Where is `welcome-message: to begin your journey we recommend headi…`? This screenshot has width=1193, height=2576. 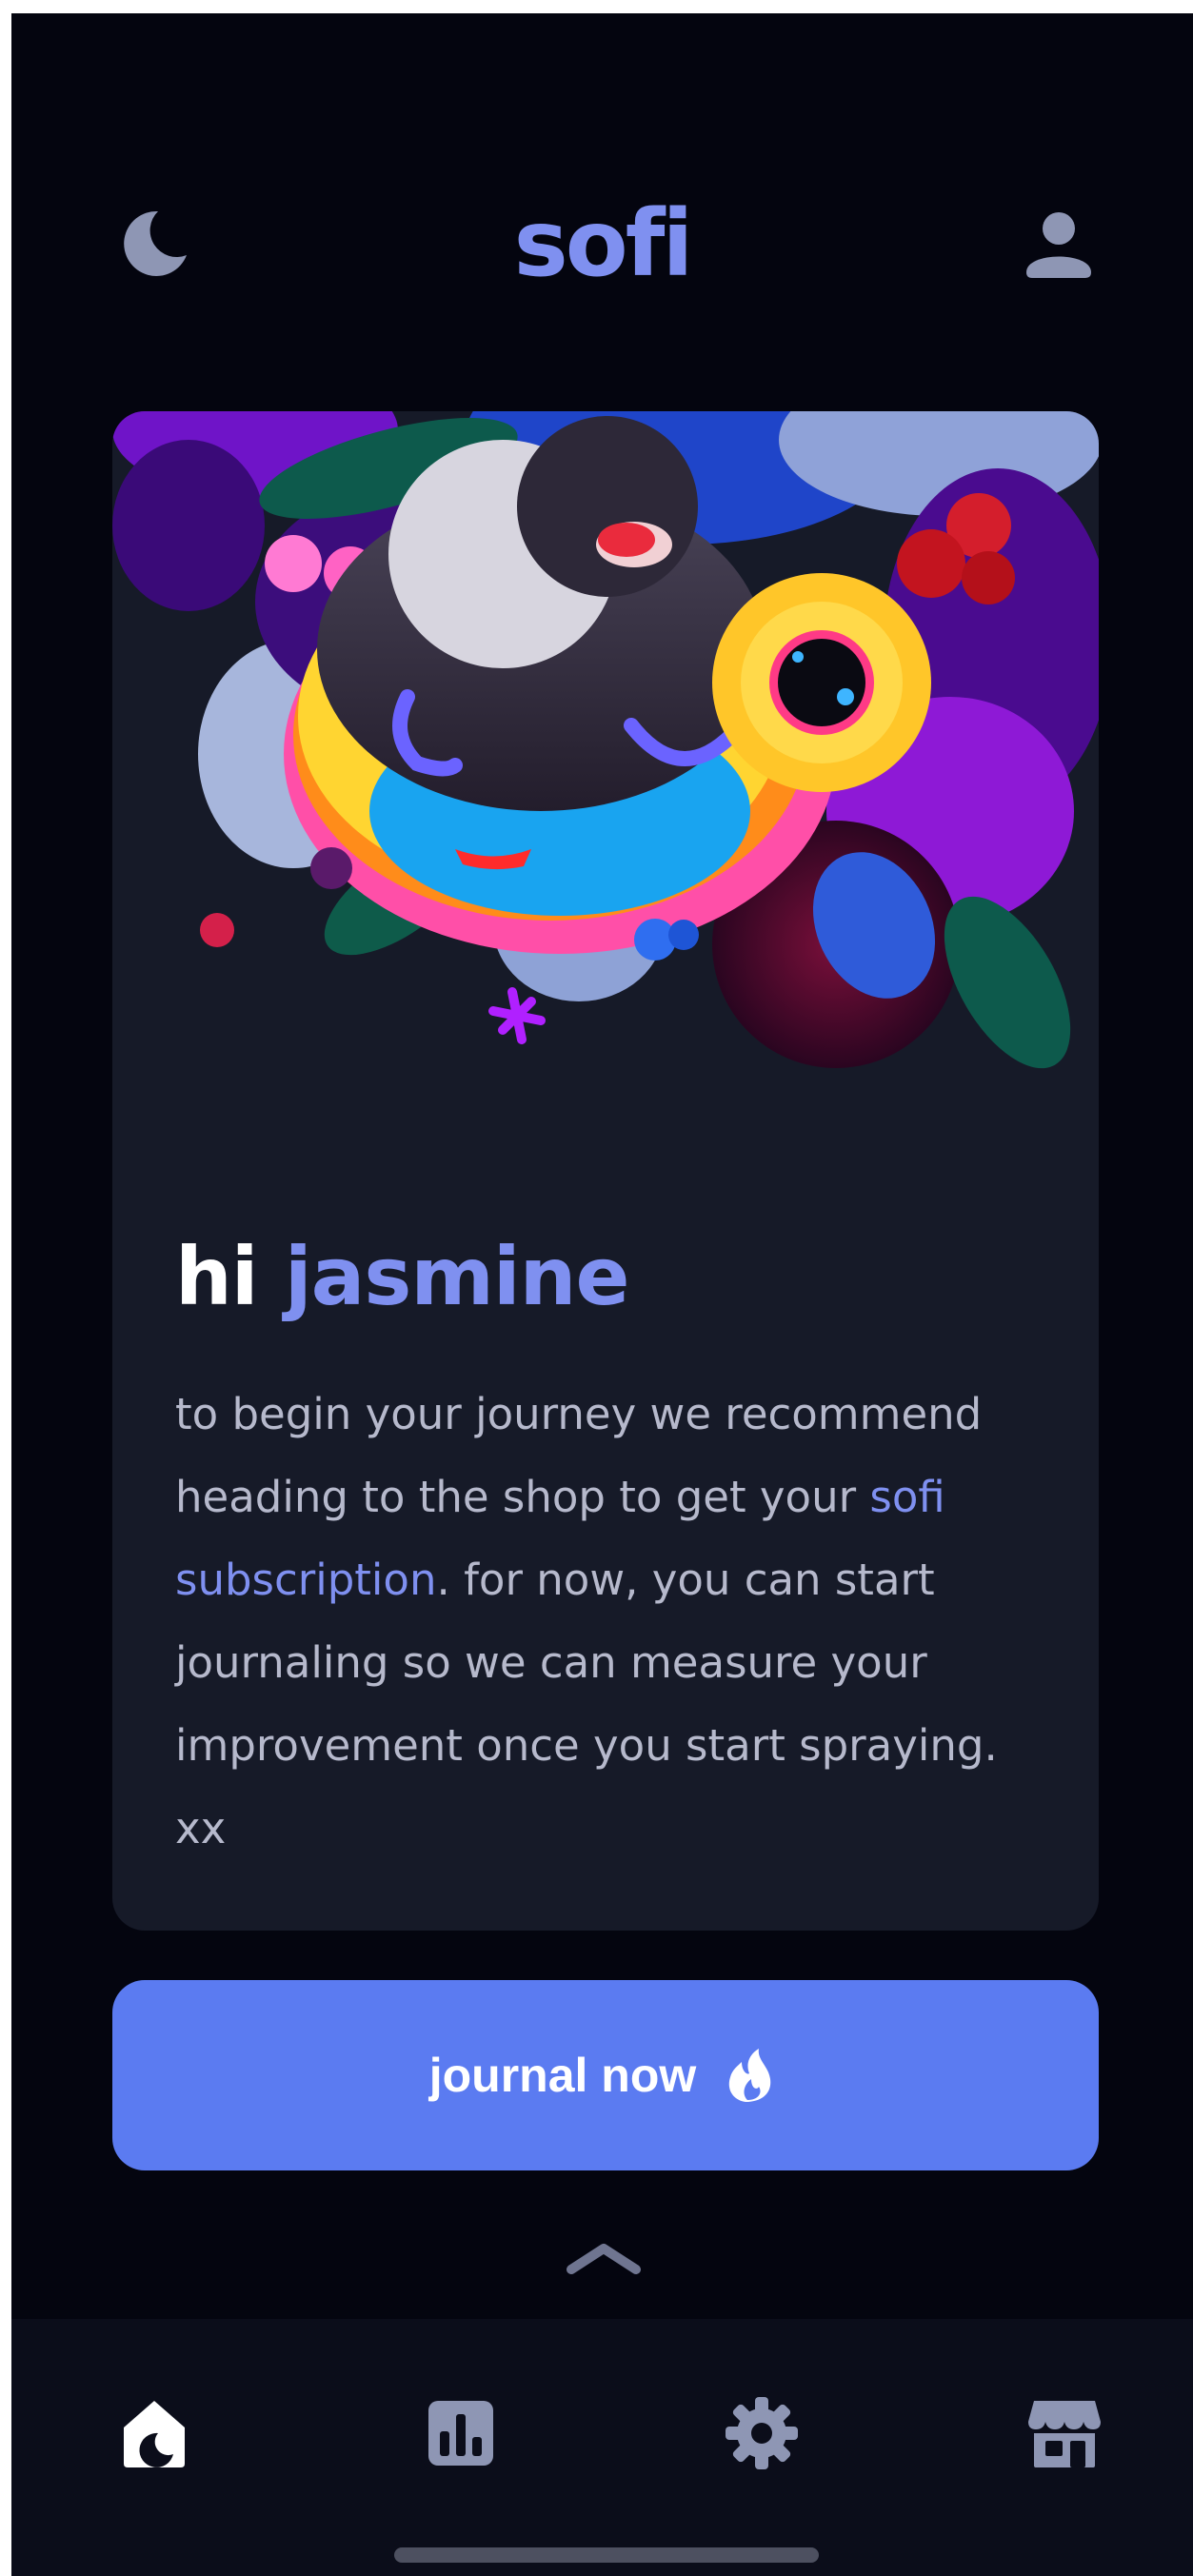 welcome-message: to begin your journey we recommend headi… is located at coordinates (613, 1621).